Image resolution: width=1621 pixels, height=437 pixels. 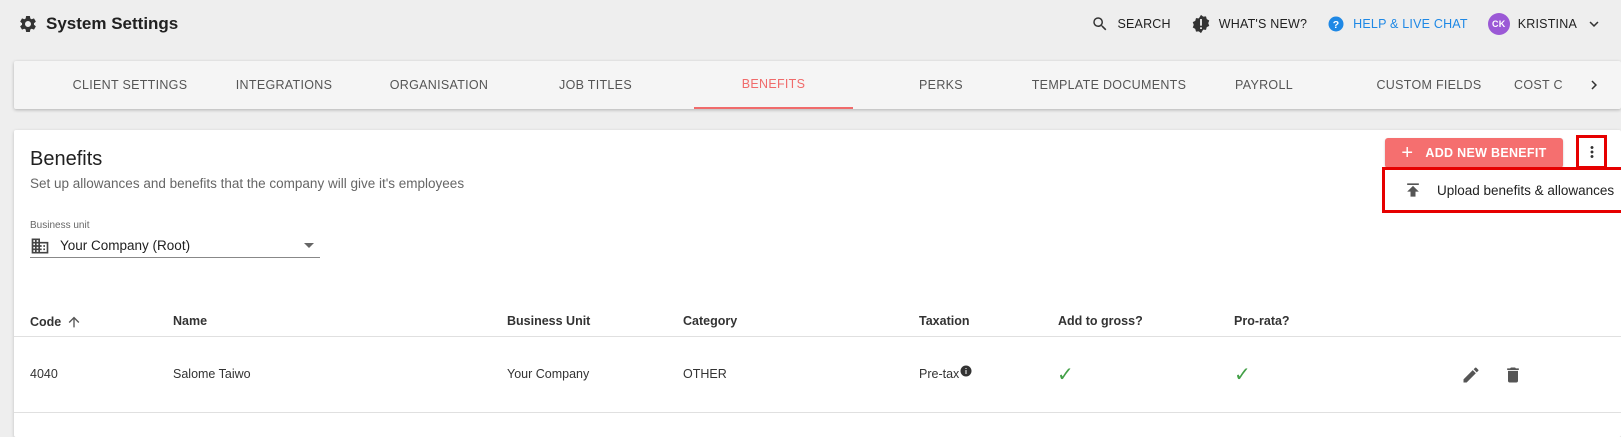 What do you see at coordinates (1498, 24) in the screenshot?
I see `avatar: CK` at bounding box center [1498, 24].